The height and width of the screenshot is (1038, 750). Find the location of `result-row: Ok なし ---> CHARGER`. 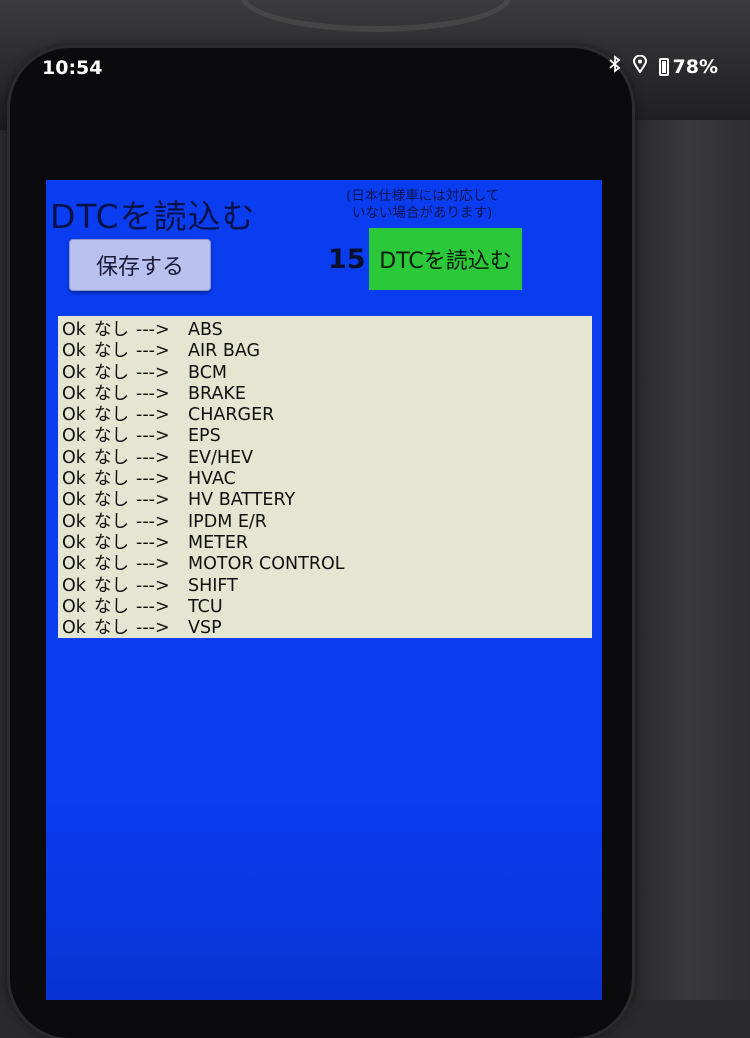

result-row: Ok なし ---> CHARGER is located at coordinates (327, 415).